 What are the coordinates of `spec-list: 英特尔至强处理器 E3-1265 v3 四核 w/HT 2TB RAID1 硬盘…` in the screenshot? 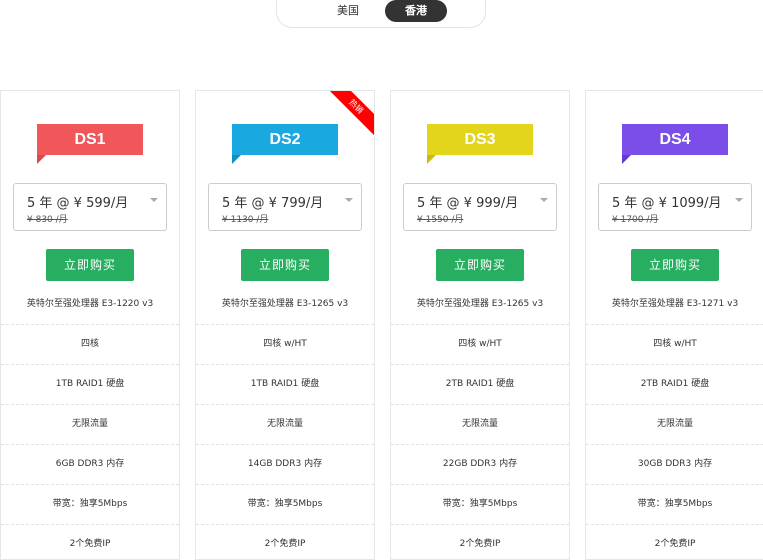 It's located at (480, 422).